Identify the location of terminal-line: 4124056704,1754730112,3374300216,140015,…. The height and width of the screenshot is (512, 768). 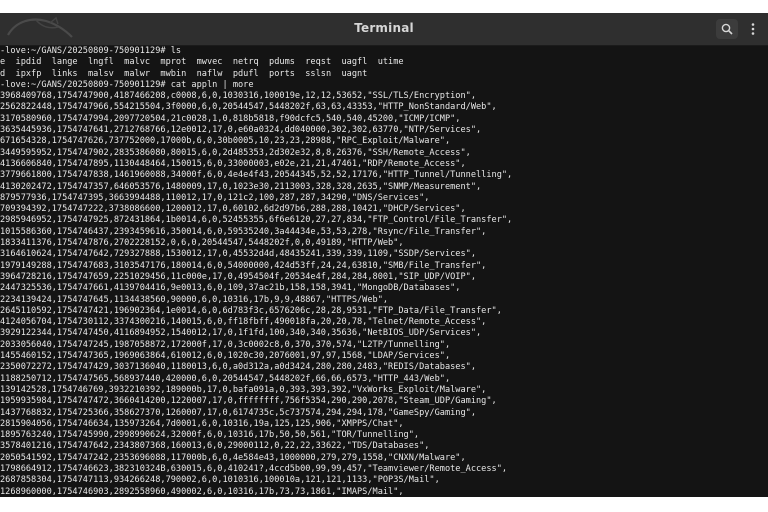
(243, 322).